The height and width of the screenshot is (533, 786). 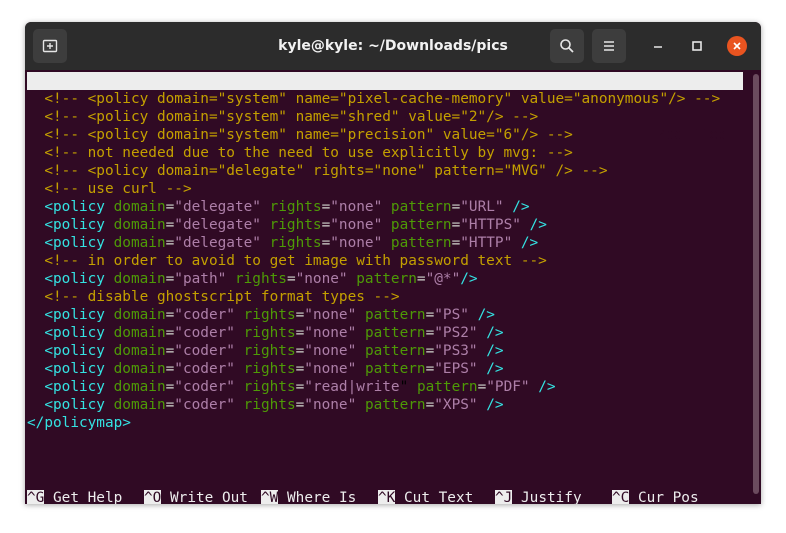 I want to click on code-token: "URL", so click(x=482, y=207).